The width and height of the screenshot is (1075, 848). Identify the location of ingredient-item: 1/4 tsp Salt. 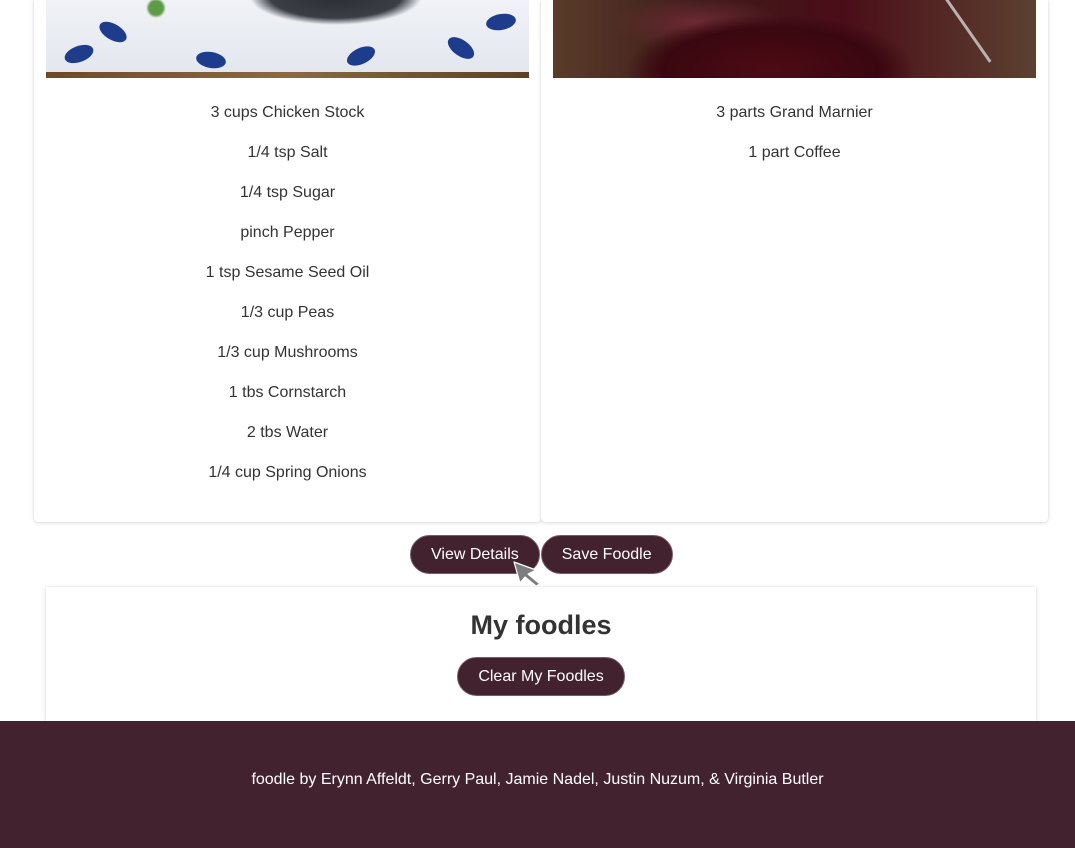
(287, 152).